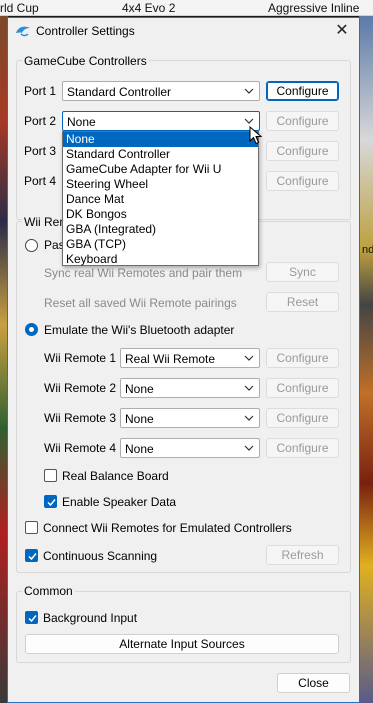 Image resolution: width=373 pixels, height=703 pixels. Describe the element at coordinates (80, 358) in the screenshot. I see `wii-remote-1-label: Wii Remote 1` at that location.